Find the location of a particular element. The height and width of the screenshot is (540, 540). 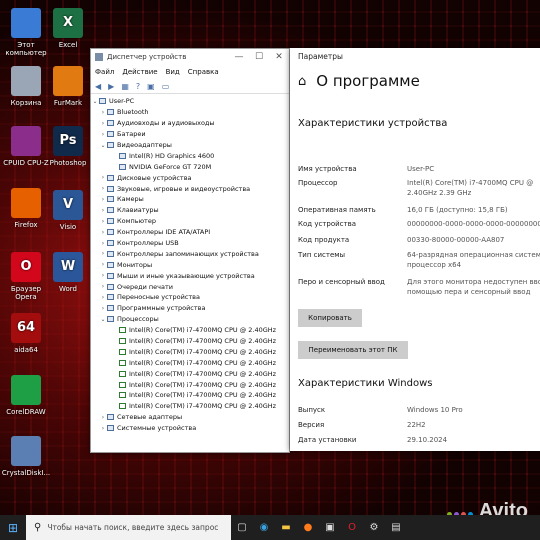

tree-category: › Аудиовходы и аудиовыходы is located at coordinates (190, 123).